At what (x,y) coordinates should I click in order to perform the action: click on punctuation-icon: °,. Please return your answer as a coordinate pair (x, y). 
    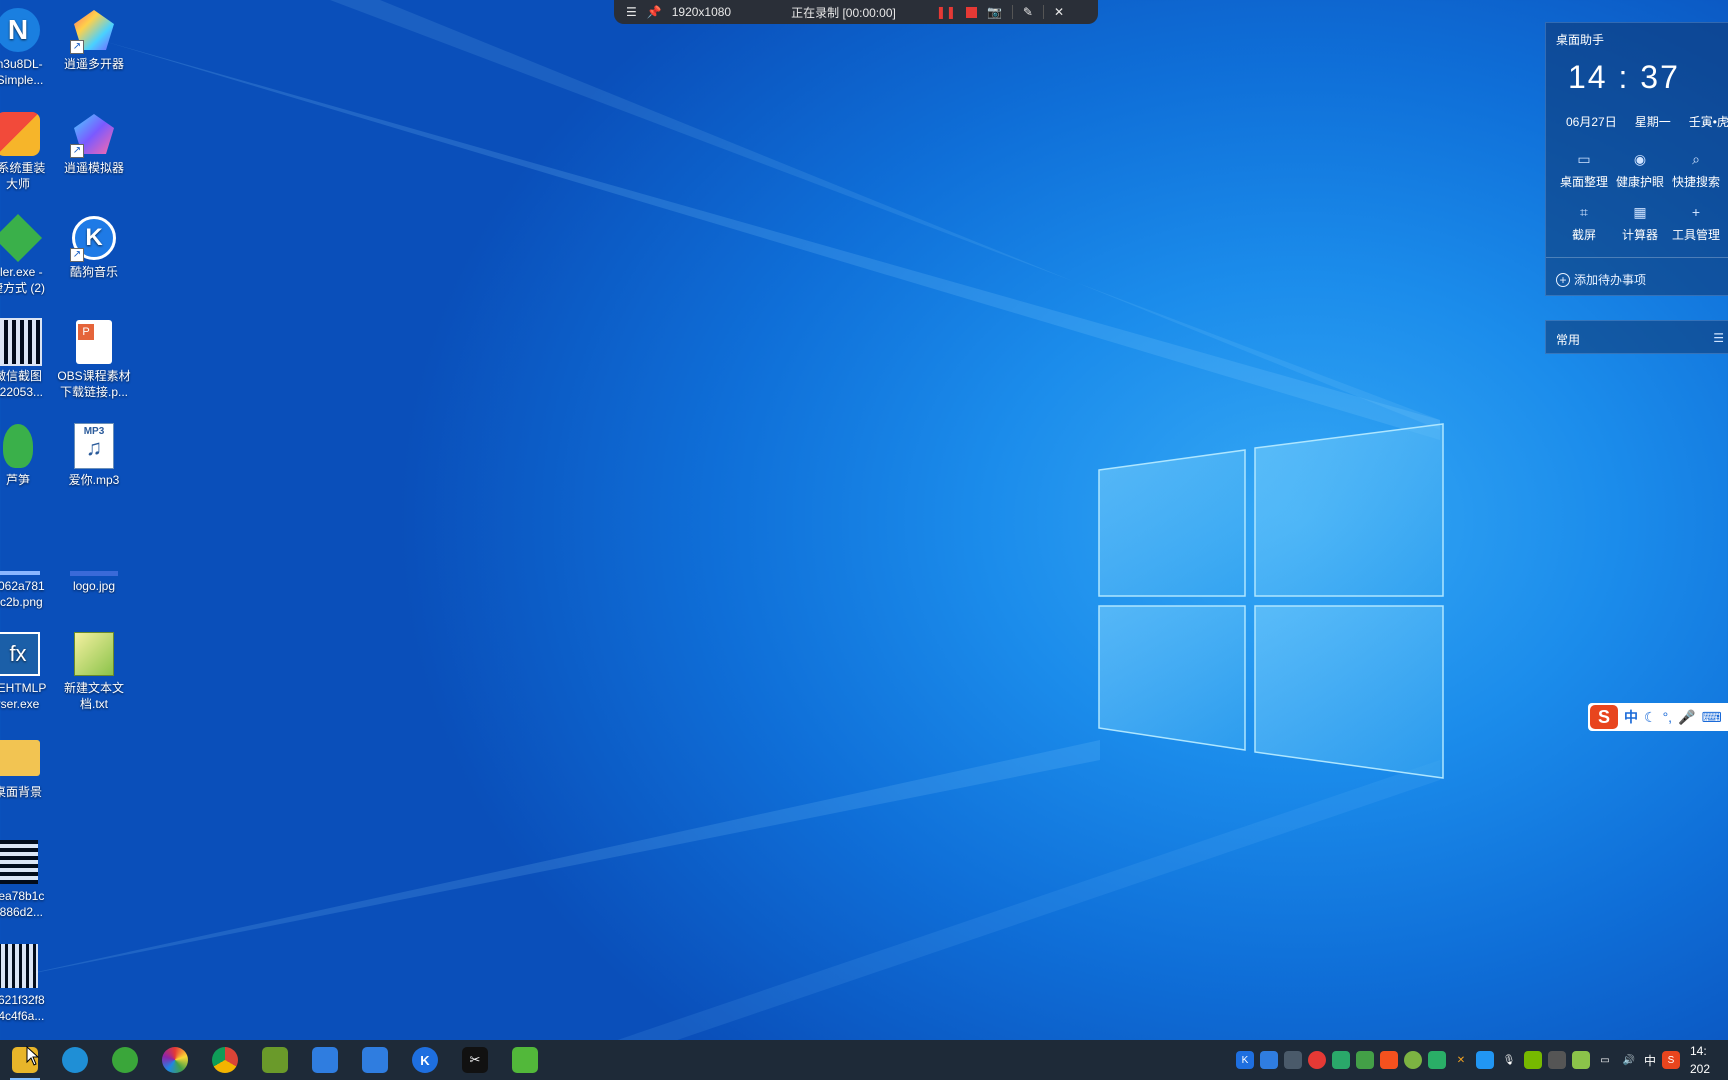
    Looking at the image, I should click on (1668, 717).